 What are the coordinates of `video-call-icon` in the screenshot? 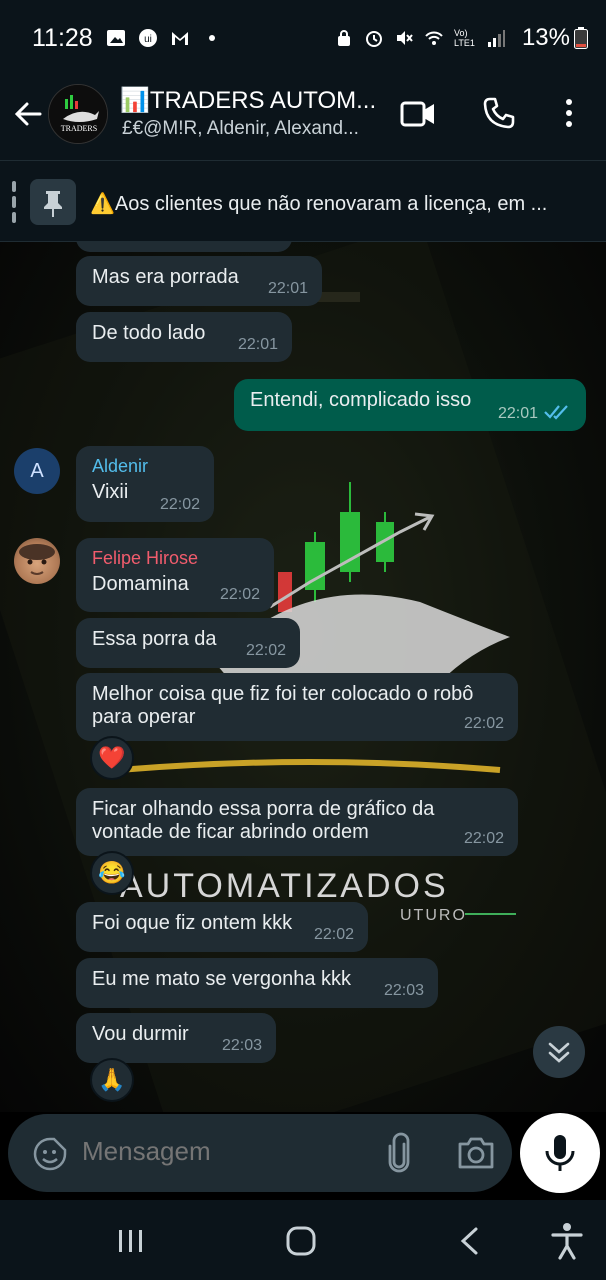 It's located at (418, 114).